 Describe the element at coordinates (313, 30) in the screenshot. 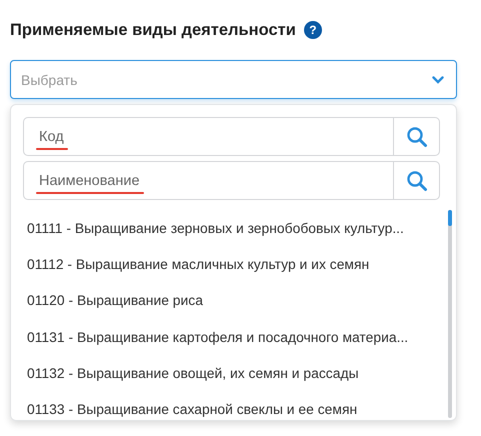

I see `help-icon: ?` at that location.